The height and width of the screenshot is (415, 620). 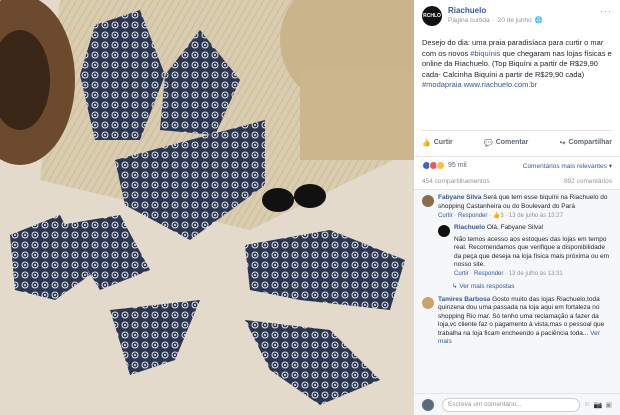 What do you see at coordinates (495, 11) in the screenshot?
I see `page-name: Riachuelo` at bounding box center [495, 11].